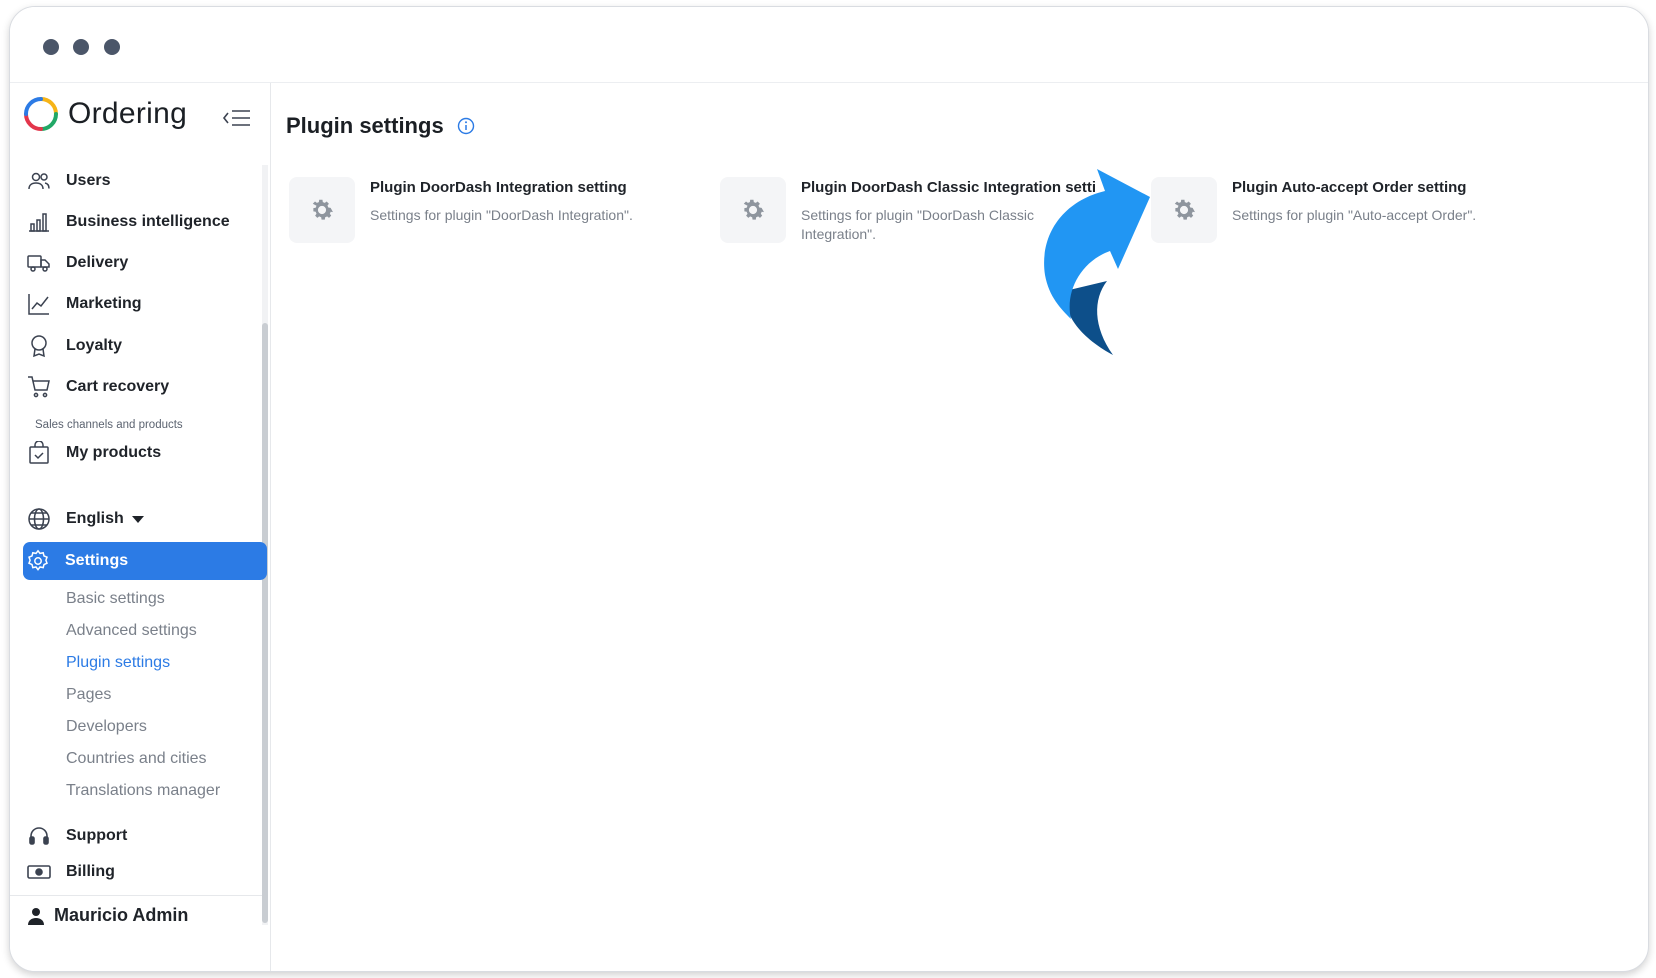 The width and height of the screenshot is (1656, 978). What do you see at coordinates (88, 695) in the screenshot?
I see `submenu-pages: Pages` at bounding box center [88, 695].